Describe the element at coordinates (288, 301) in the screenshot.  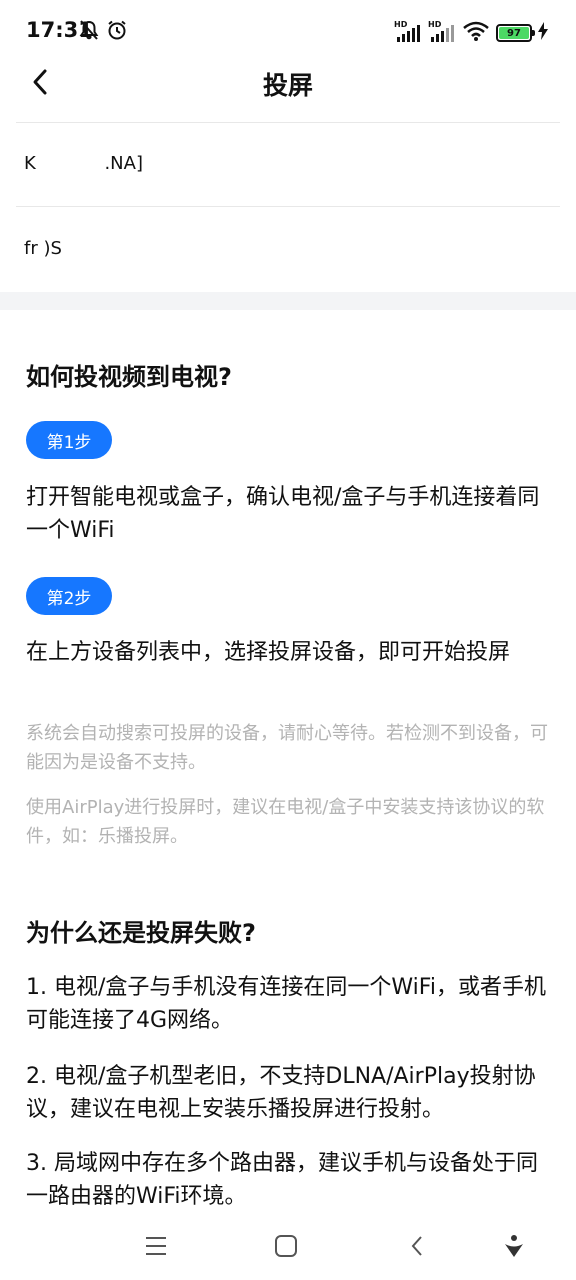
I see `section-separator` at that location.